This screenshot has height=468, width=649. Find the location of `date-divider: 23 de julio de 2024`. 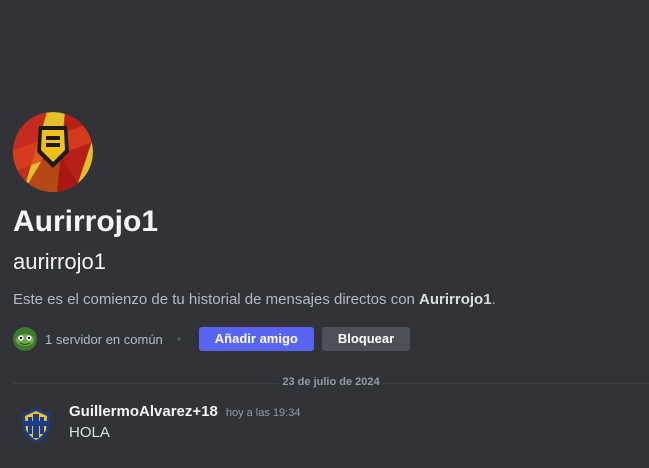

date-divider: 23 de julio de 2024 is located at coordinates (331, 382).